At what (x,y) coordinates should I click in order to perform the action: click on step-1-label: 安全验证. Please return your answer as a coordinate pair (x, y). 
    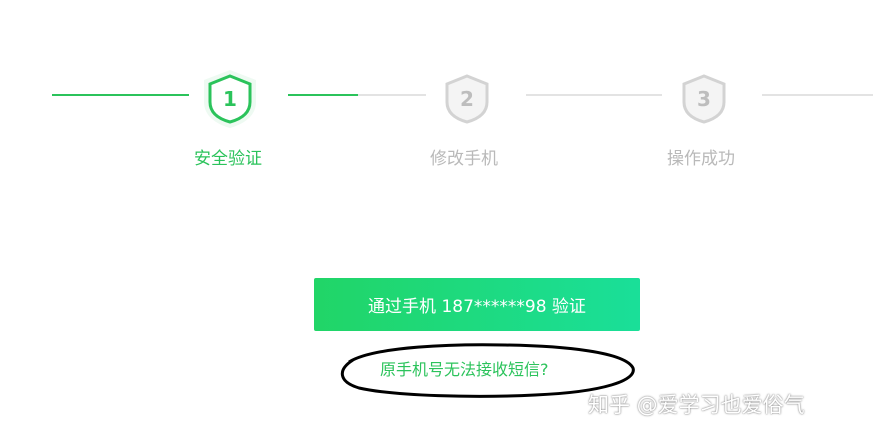
    Looking at the image, I should click on (228, 159).